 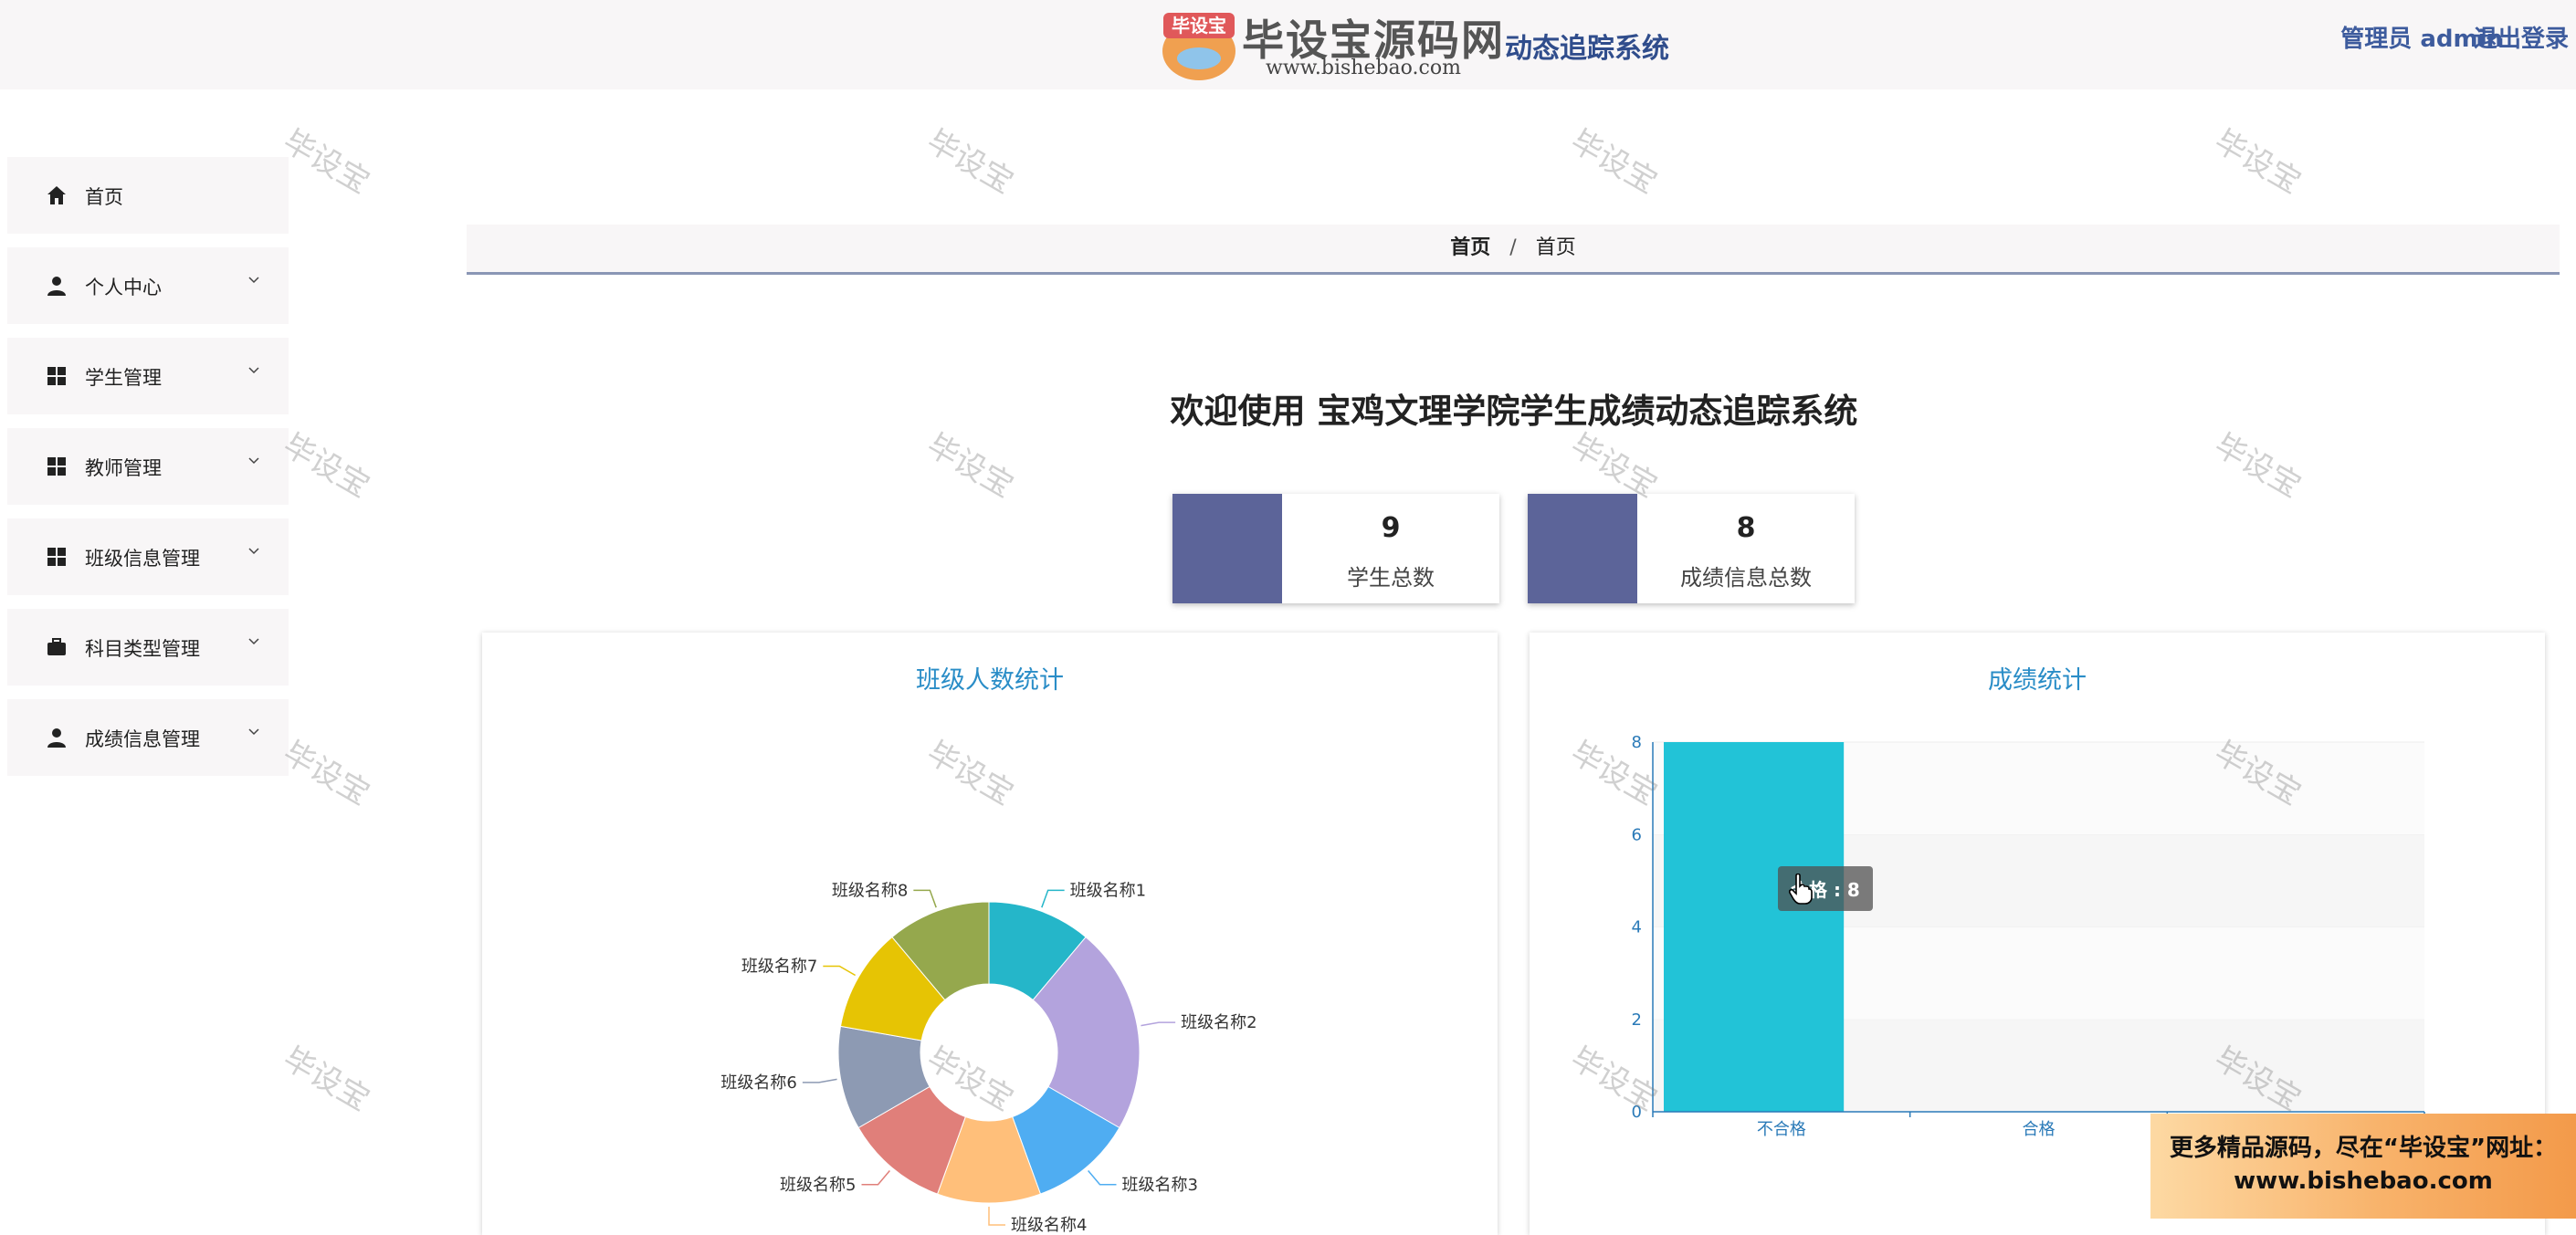 I want to click on sidebar-item-class-info: 班级信息管理, so click(x=148, y=556).